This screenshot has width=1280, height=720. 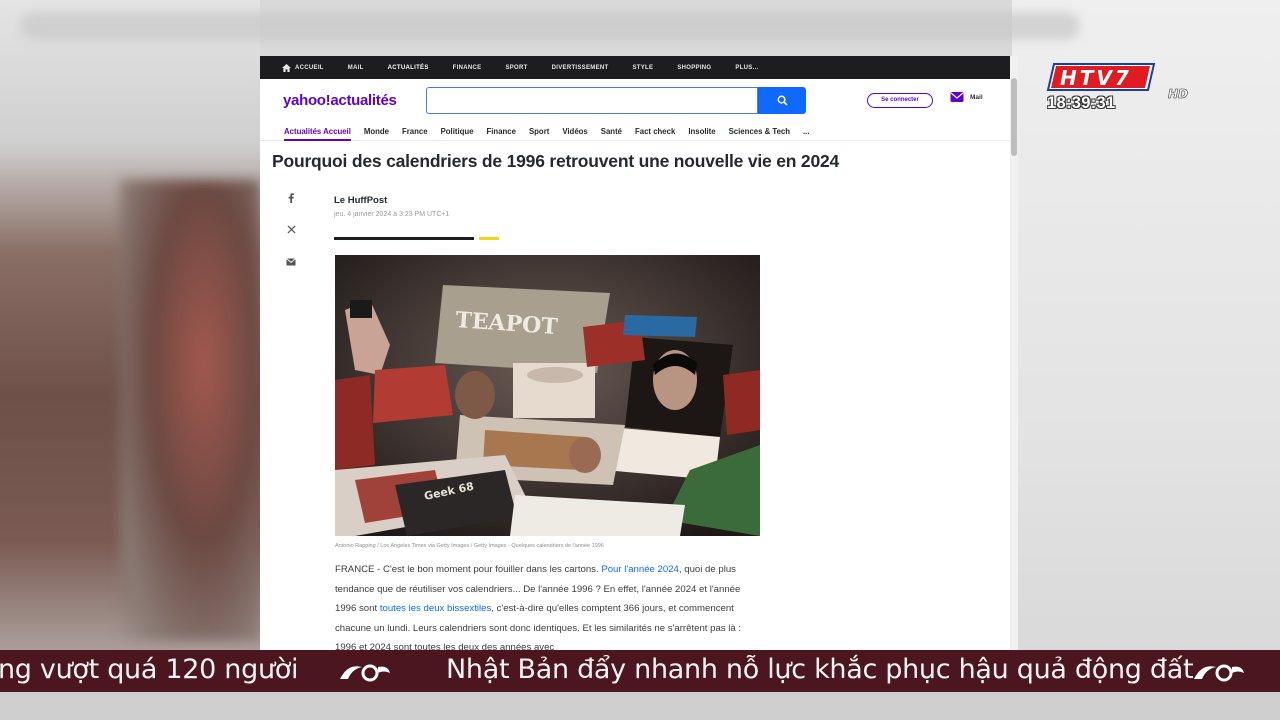 I want to click on mail-link: Mail, so click(x=966, y=97).